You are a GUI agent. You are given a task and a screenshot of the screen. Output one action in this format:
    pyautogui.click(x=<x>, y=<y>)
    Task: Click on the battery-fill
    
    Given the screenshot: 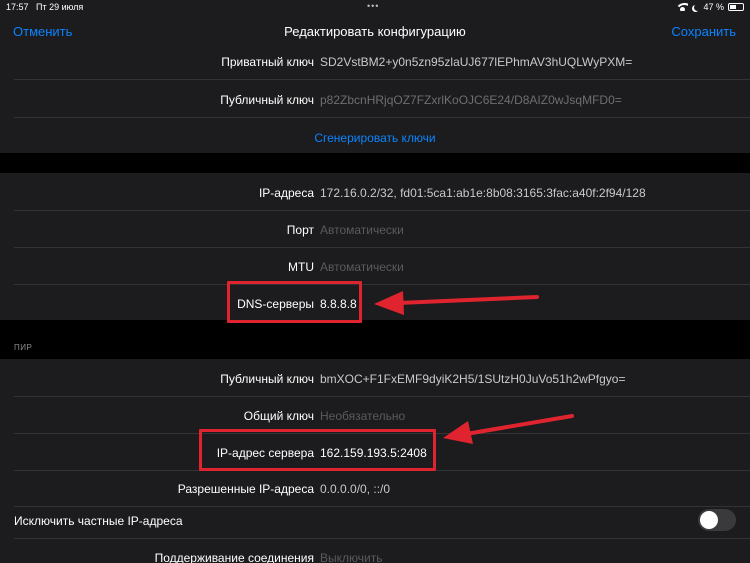 What is the action you would take?
    pyautogui.click(x=733, y=7)
    